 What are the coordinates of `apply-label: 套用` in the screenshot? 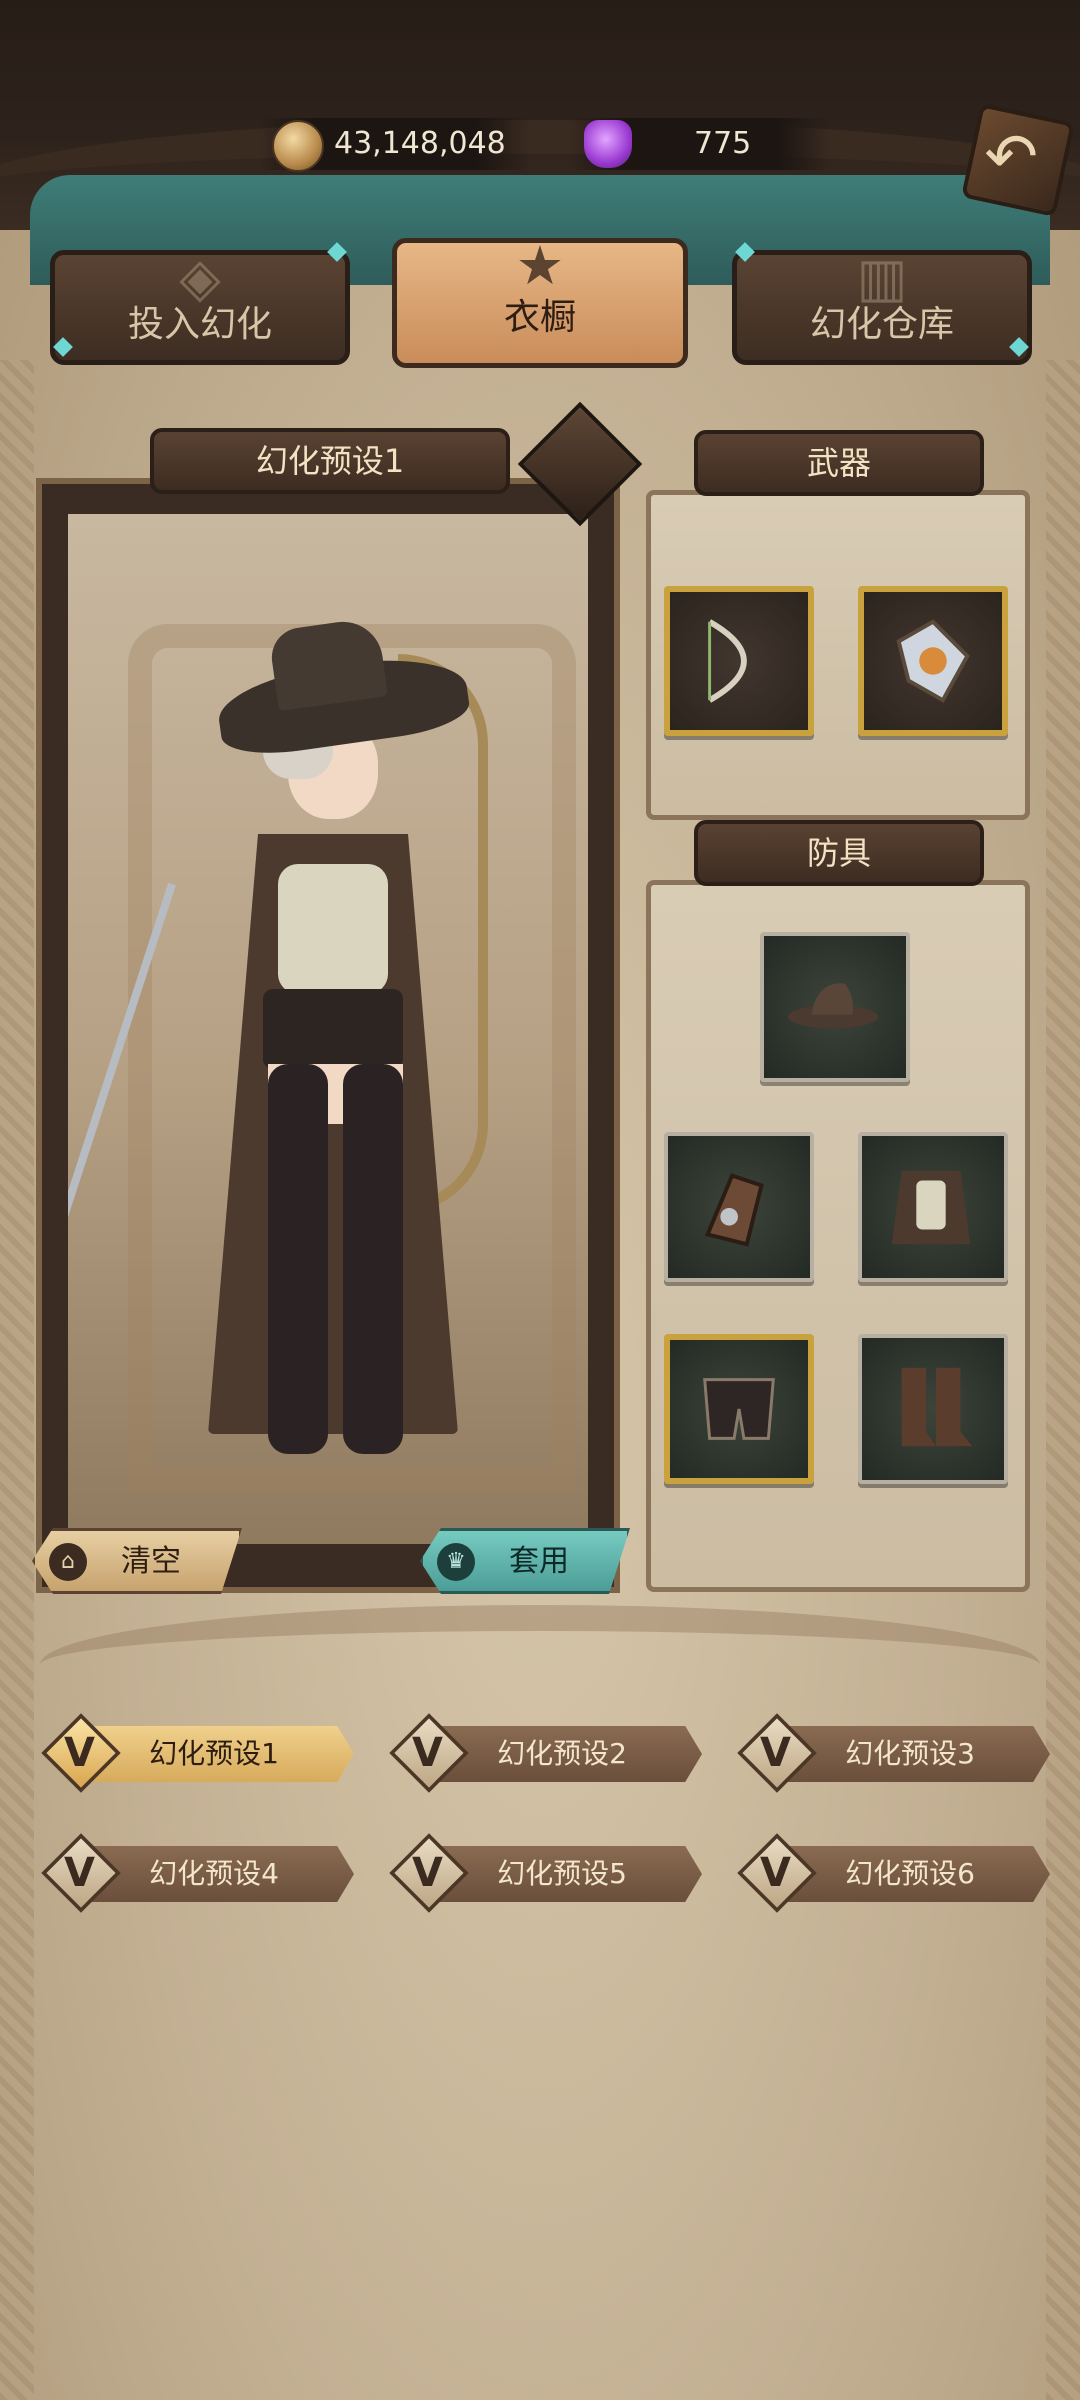 It's located at (539, 1561).